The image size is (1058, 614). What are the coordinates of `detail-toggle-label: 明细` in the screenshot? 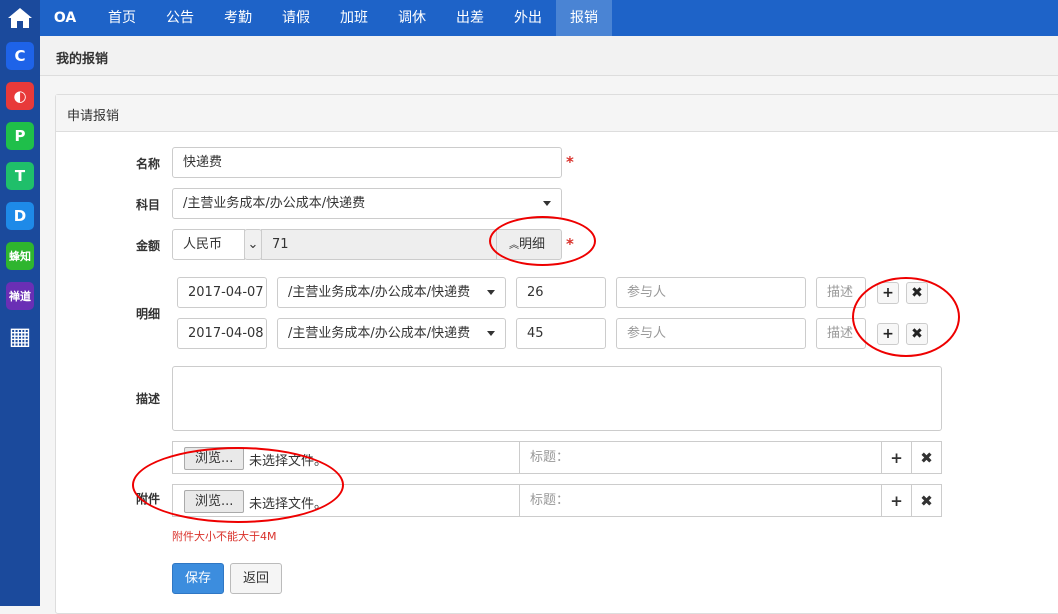 It's located at (532, 244).